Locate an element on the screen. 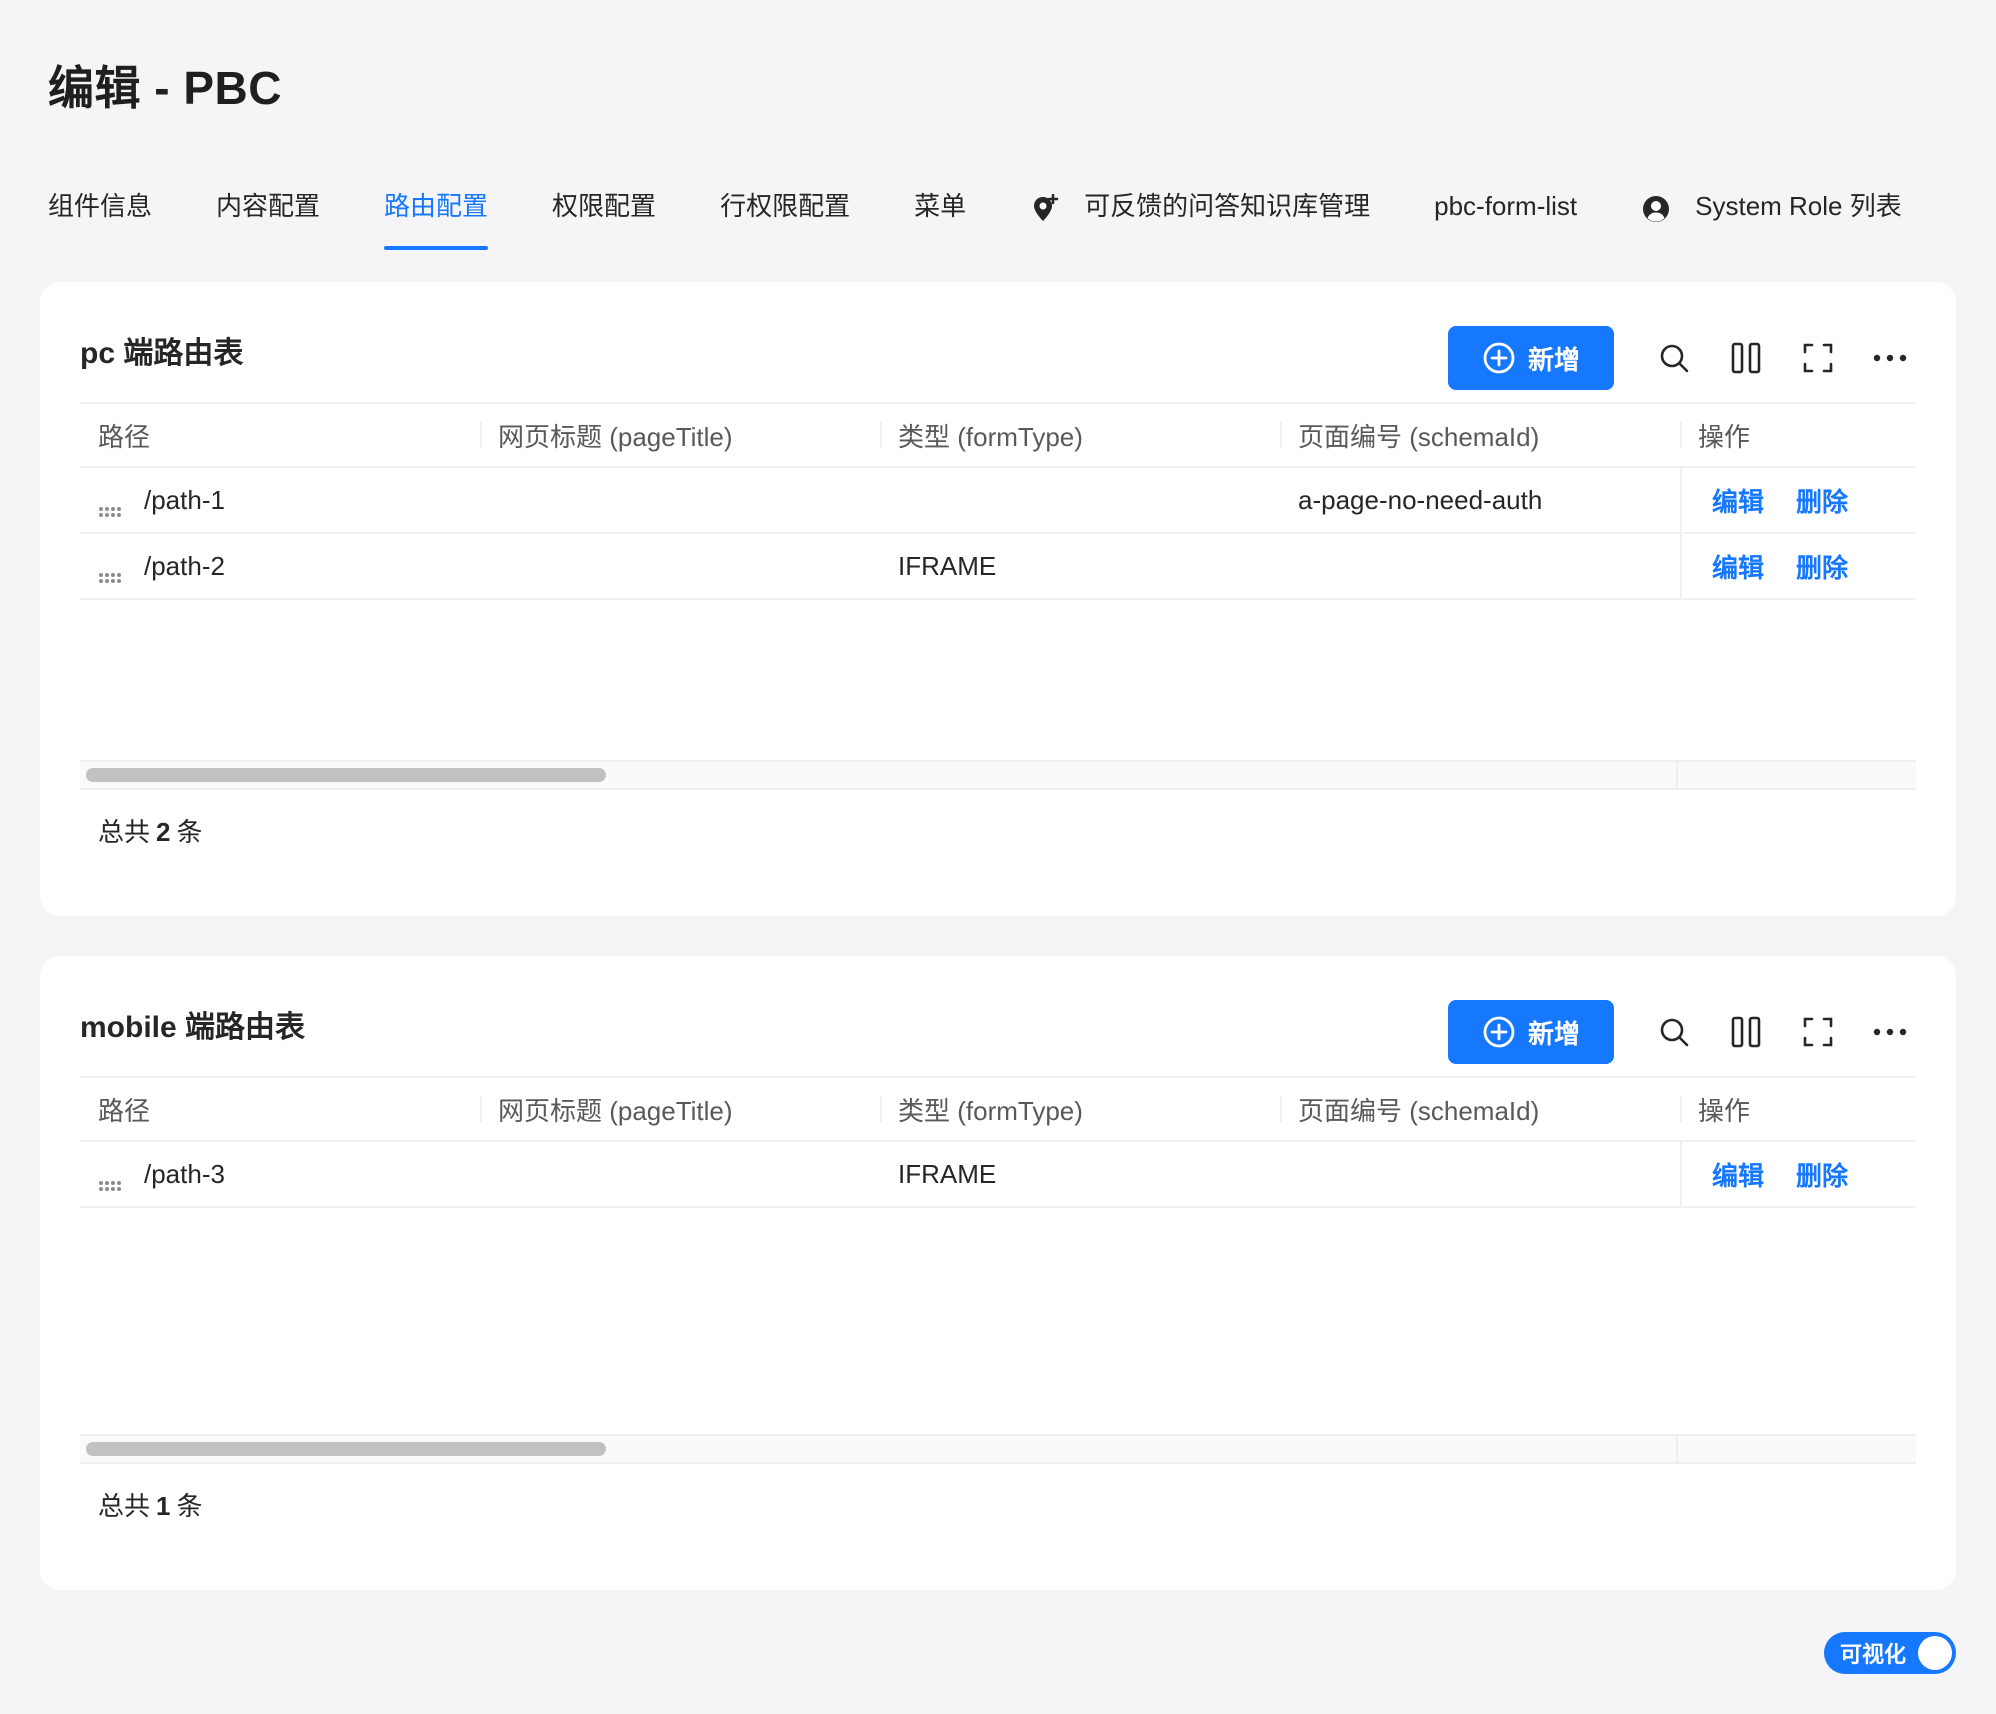 This screenshot has height=1714, width=1996. location-pin-plus-icon is located at coordinates (1045, 206).